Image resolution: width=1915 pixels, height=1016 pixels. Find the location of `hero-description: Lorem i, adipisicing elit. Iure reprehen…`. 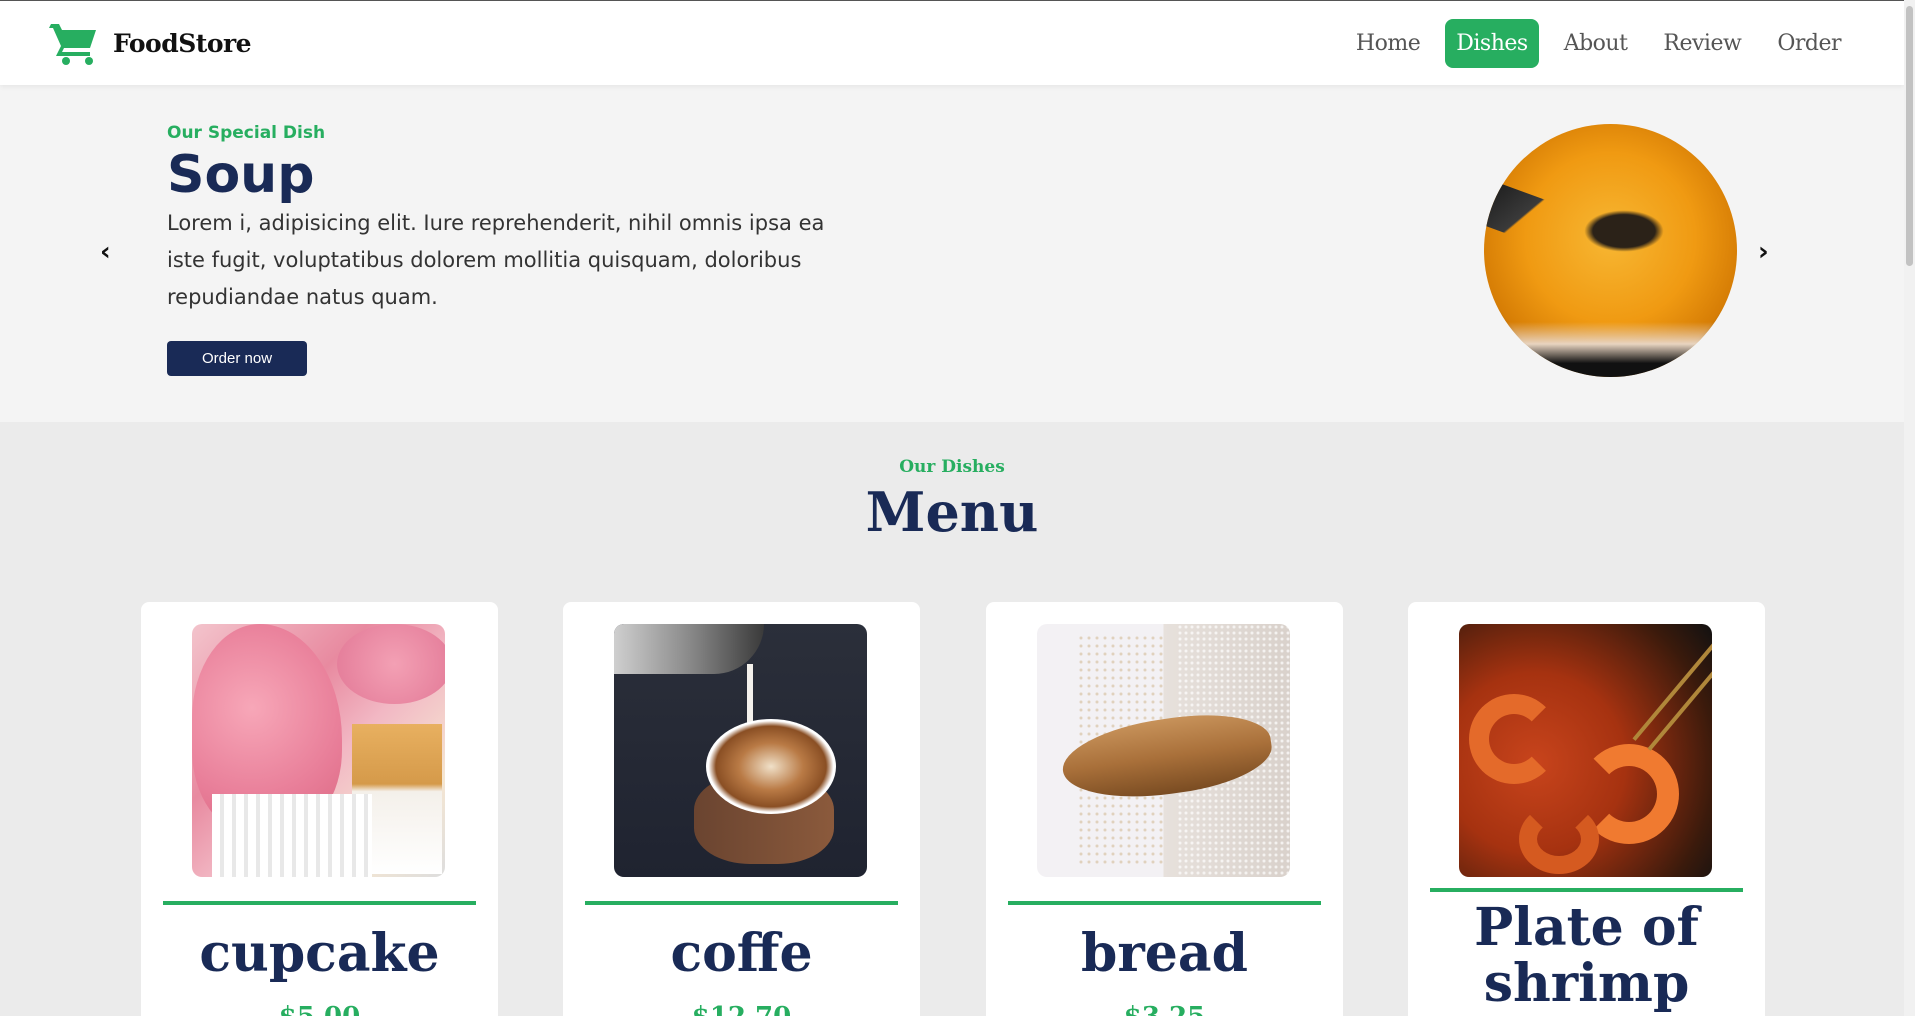

hero-description: Lorem i, adipisicing elit. Iure reprehen… is located at coordinates (496, 260).